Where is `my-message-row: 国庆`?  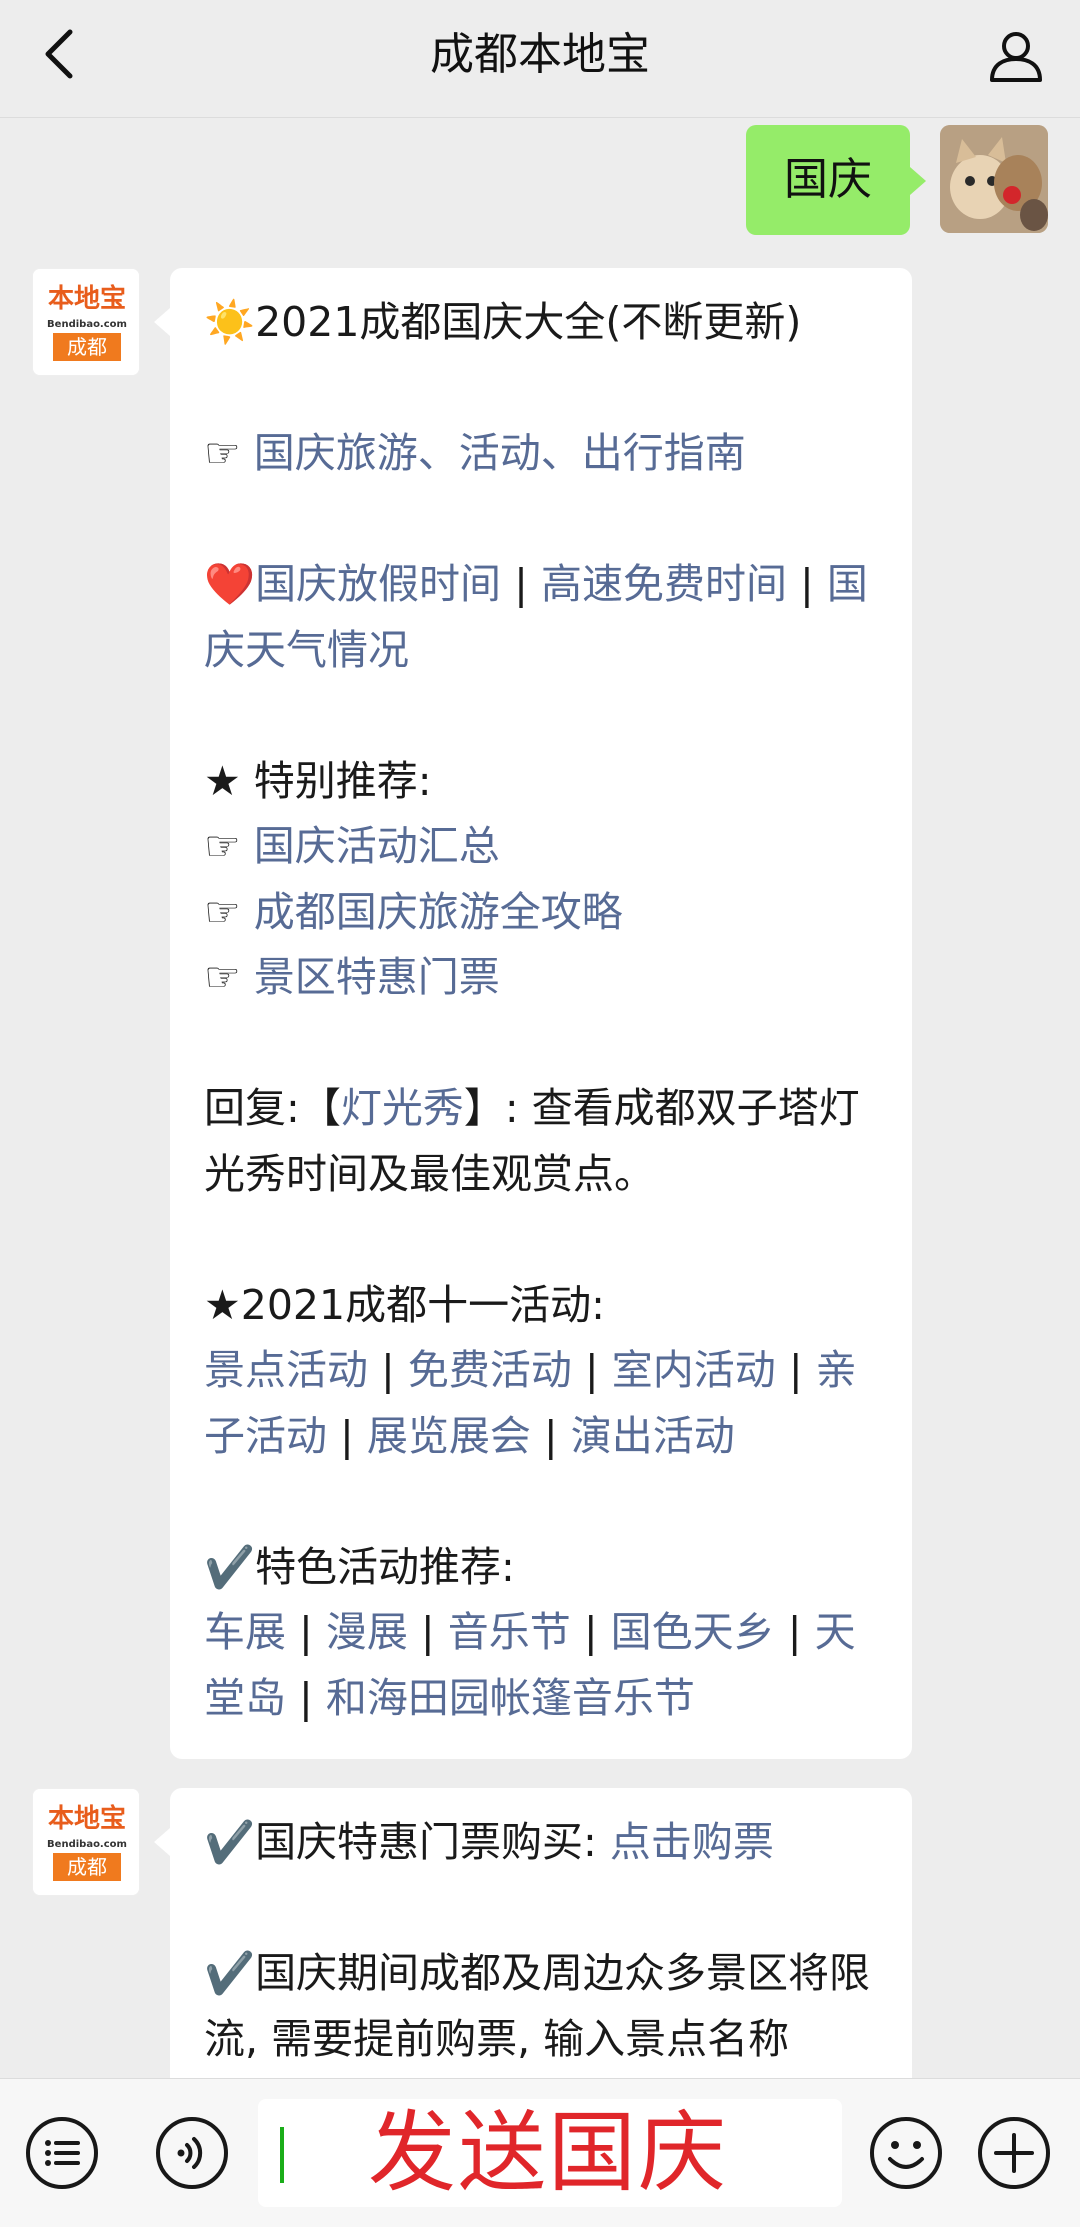
my-message-row: 国庆 is located at coordinates (897, 181).